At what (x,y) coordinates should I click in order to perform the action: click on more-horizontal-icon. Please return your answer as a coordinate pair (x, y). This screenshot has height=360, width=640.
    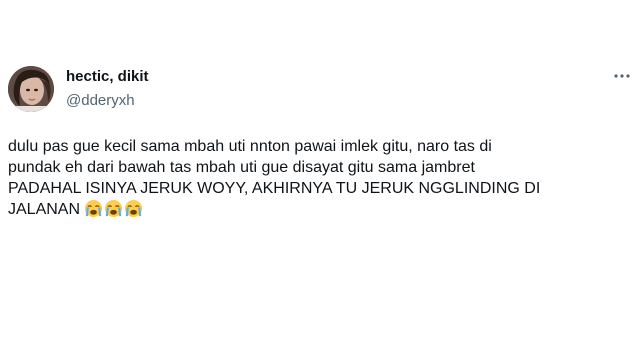
    Looking at the image, I should click on (622, 76).